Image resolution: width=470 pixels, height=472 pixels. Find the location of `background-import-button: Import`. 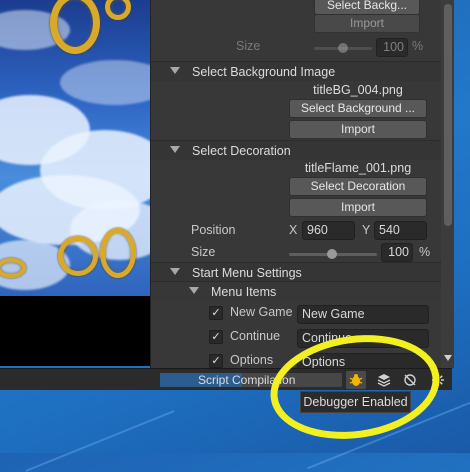

background-import-button: Import is located at coordinates (358, 129).